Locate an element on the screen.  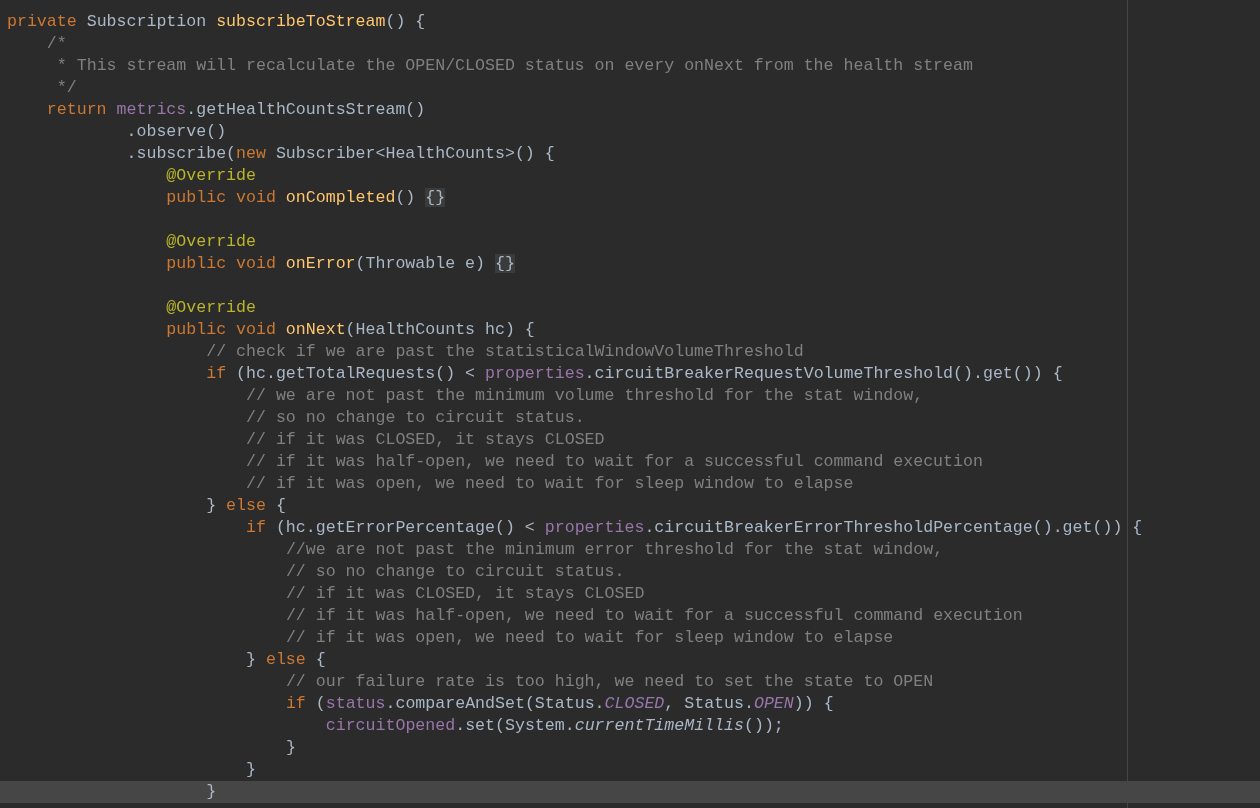
code-line: */ is located at coordinates (66, 88).